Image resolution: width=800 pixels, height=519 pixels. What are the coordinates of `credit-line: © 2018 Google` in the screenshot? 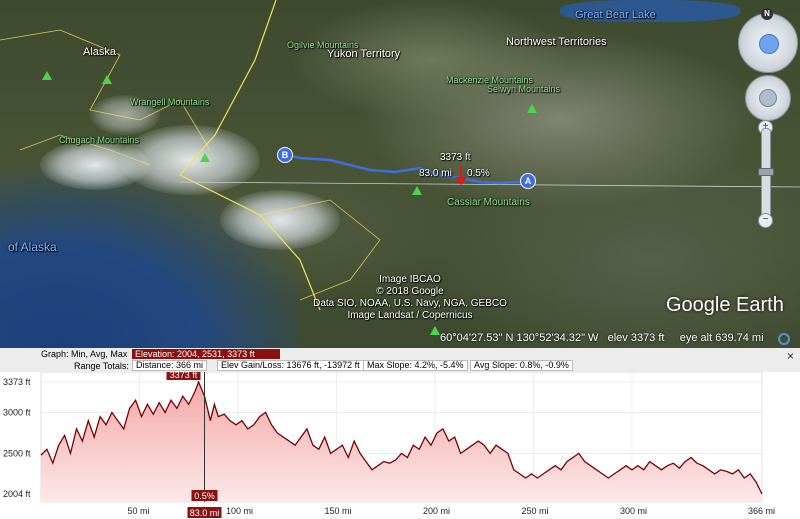 It's located at (410, 291).